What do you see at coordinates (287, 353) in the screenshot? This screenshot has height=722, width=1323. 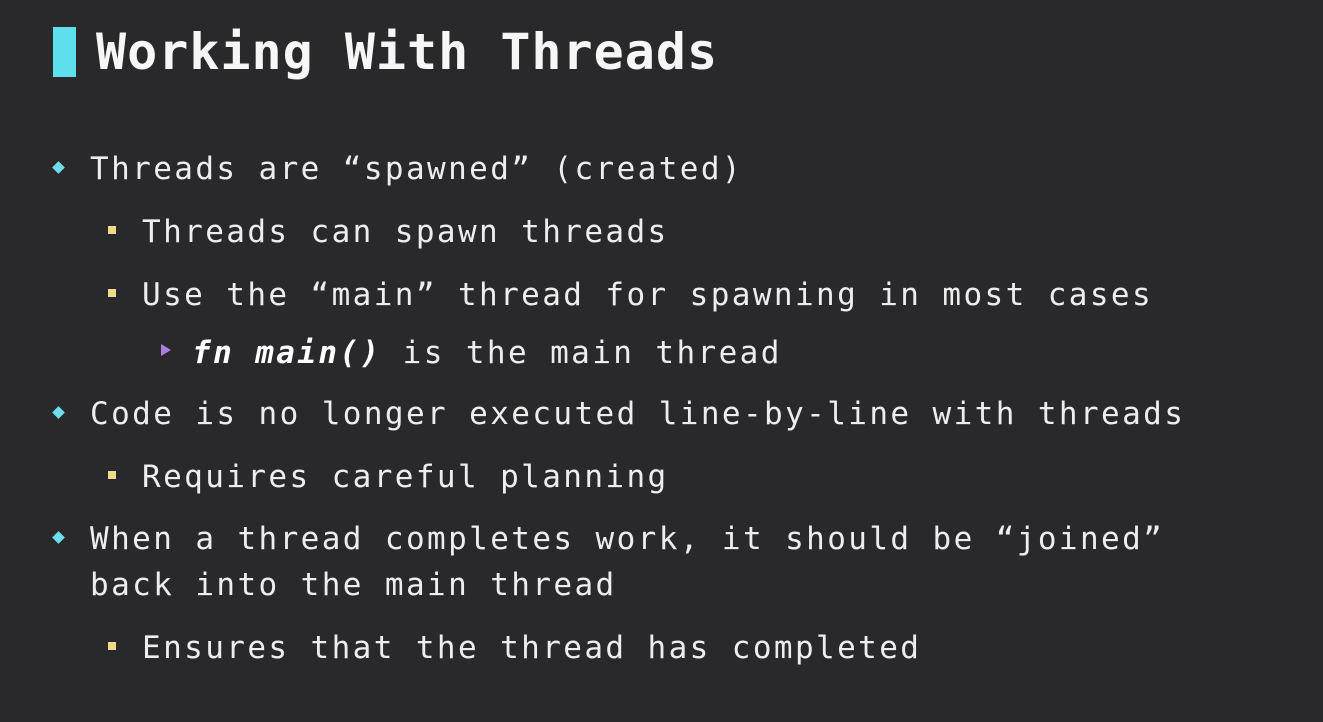 I see `code-fn-main: fn main()` at bounding box center [287, 353].